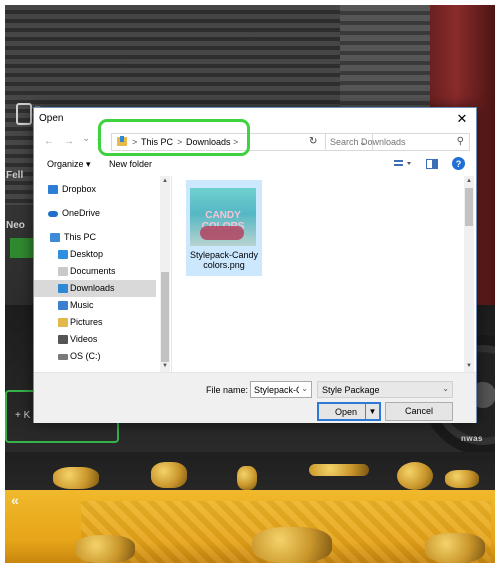 This screenshot has height=563, width=495. What do you see at coordinates (63, 322) in the screenshot?
I see `pictures-icon` at bounding box center [63, 322].